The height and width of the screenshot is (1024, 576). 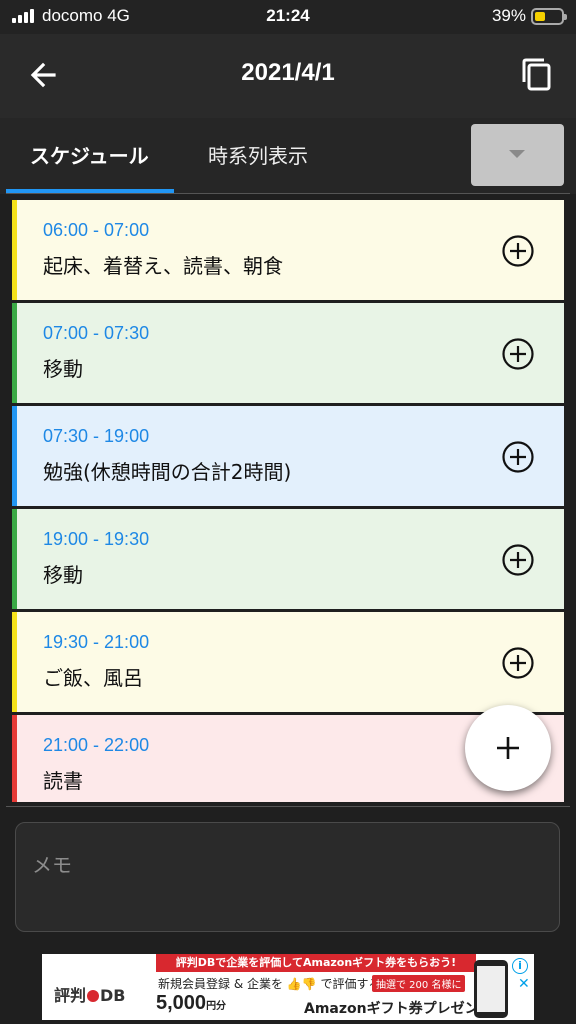 What do you see at coordinates (63, 781) in the screenshot?
I see `schedule-title: 読書` at bounding box center [63, 781].